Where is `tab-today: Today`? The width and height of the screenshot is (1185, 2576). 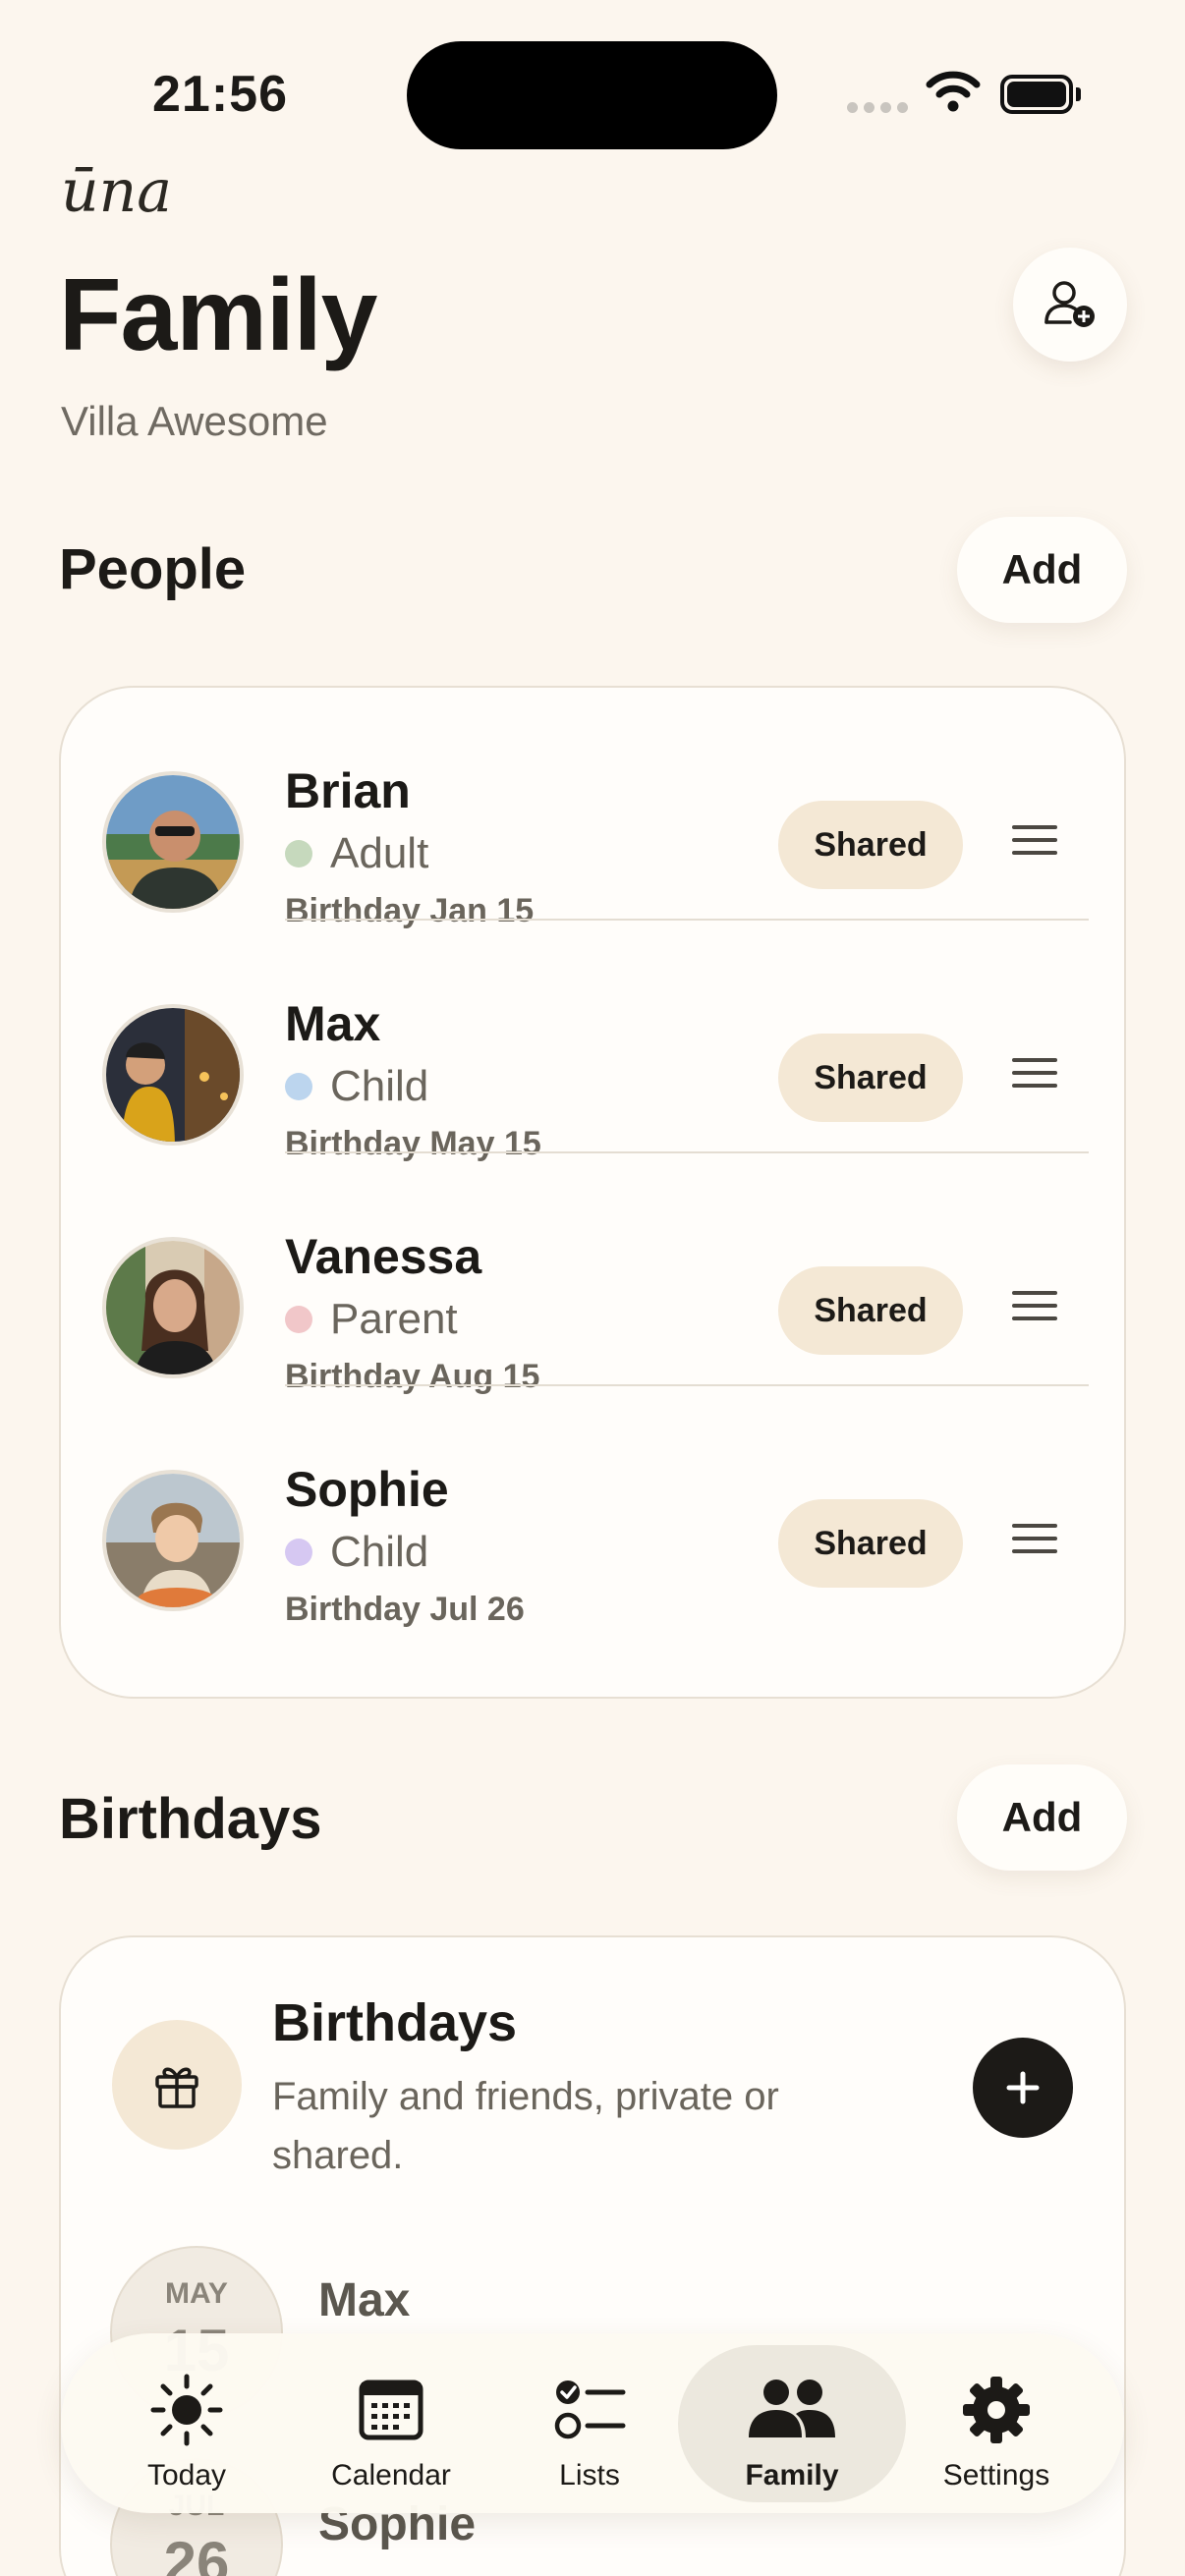 tab-today: Today is located at coordinates (186, 2423).